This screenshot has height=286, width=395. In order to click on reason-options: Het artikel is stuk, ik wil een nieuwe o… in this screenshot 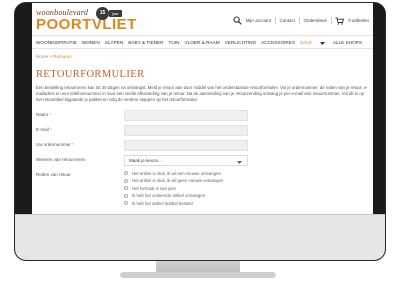, I will do `click(173, 189)`.